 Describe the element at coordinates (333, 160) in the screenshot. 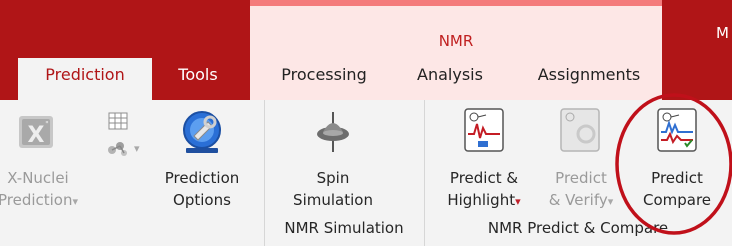

I see `spin-simulation-button: Spin Simulation` at that location.